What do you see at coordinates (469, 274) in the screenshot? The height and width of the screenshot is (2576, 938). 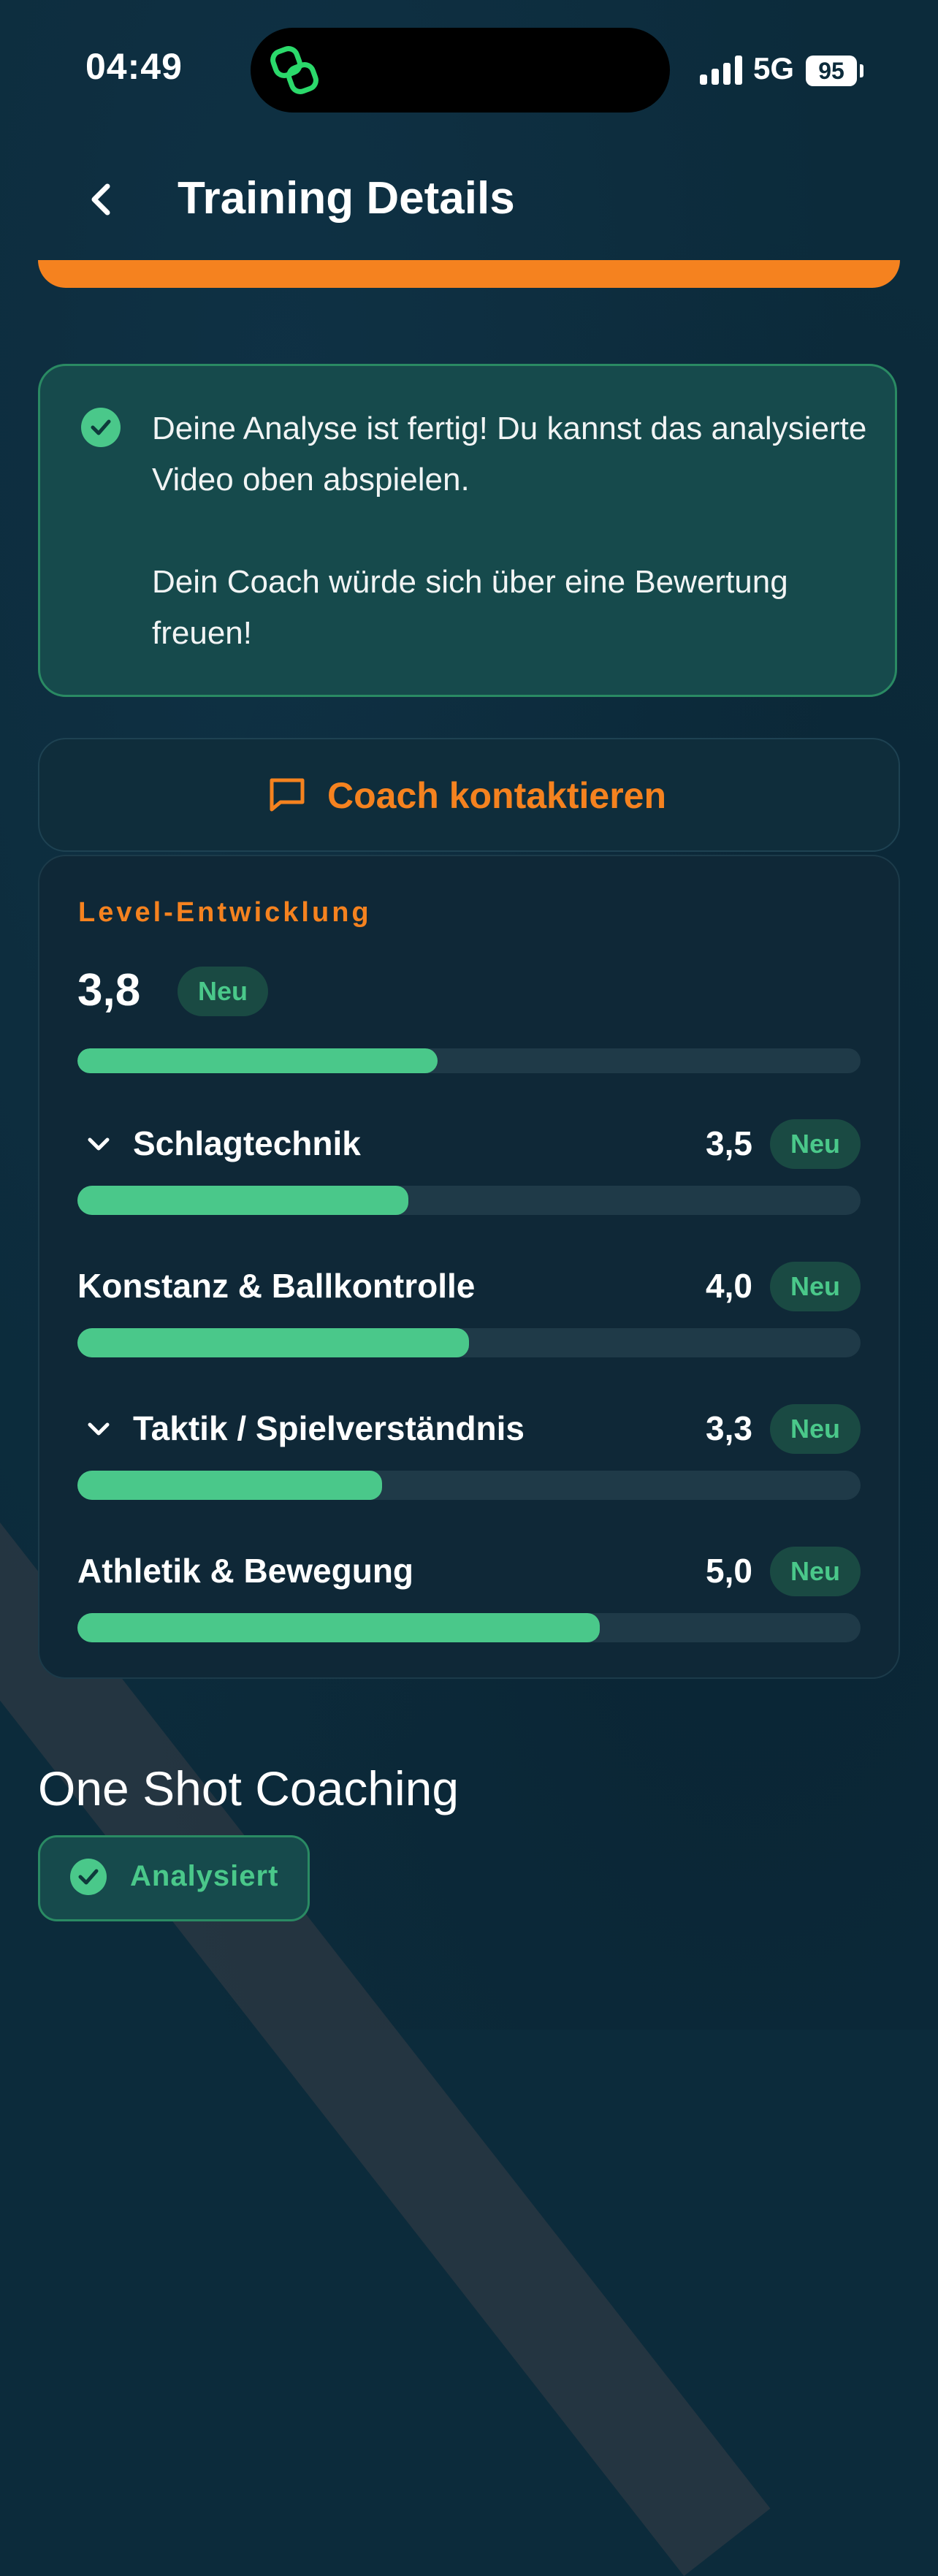 I see `video-progress-bar` at bounding box center [469, 274].